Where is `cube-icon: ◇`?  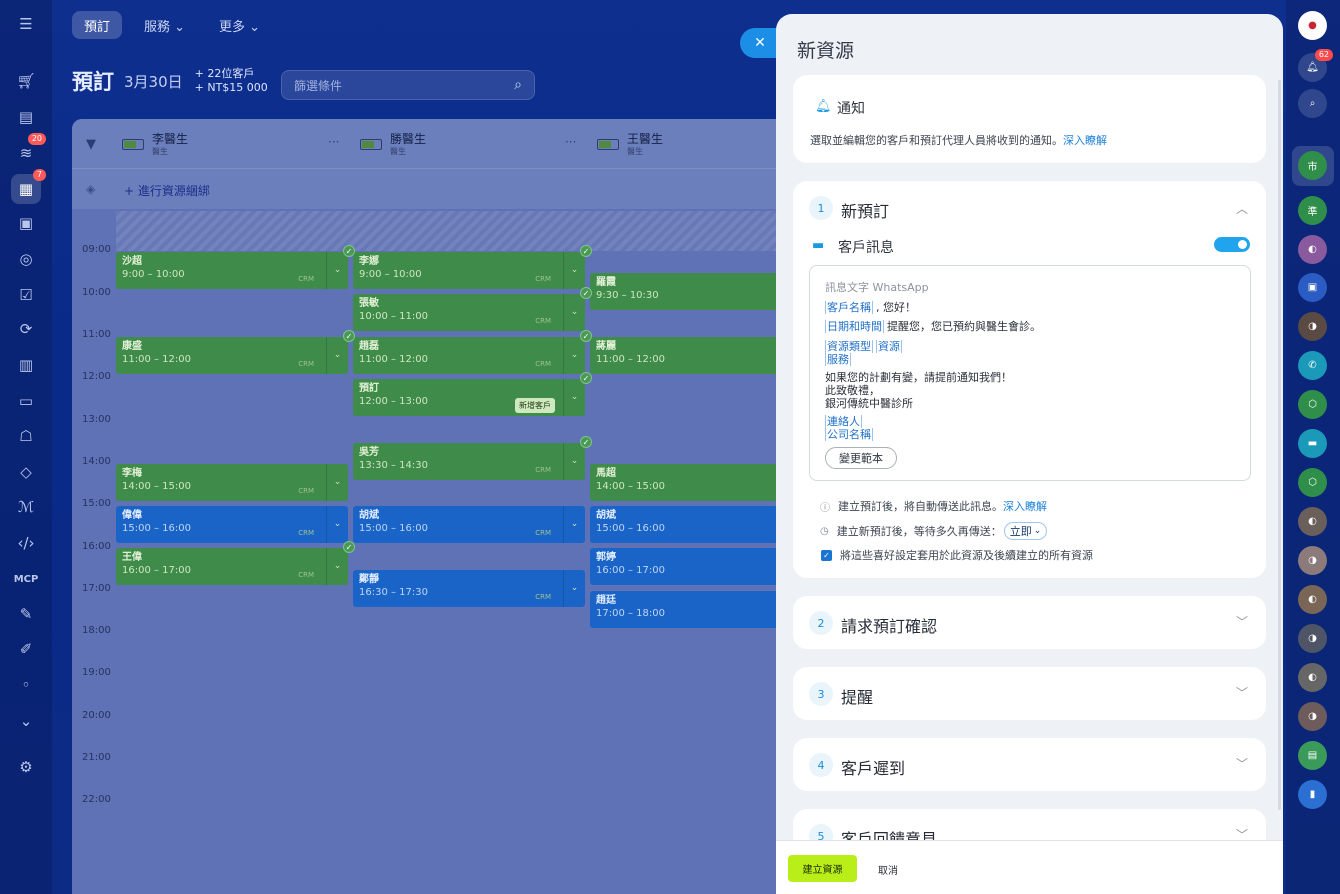 cube-icon: ◇ is located at coordinates (26, 472).